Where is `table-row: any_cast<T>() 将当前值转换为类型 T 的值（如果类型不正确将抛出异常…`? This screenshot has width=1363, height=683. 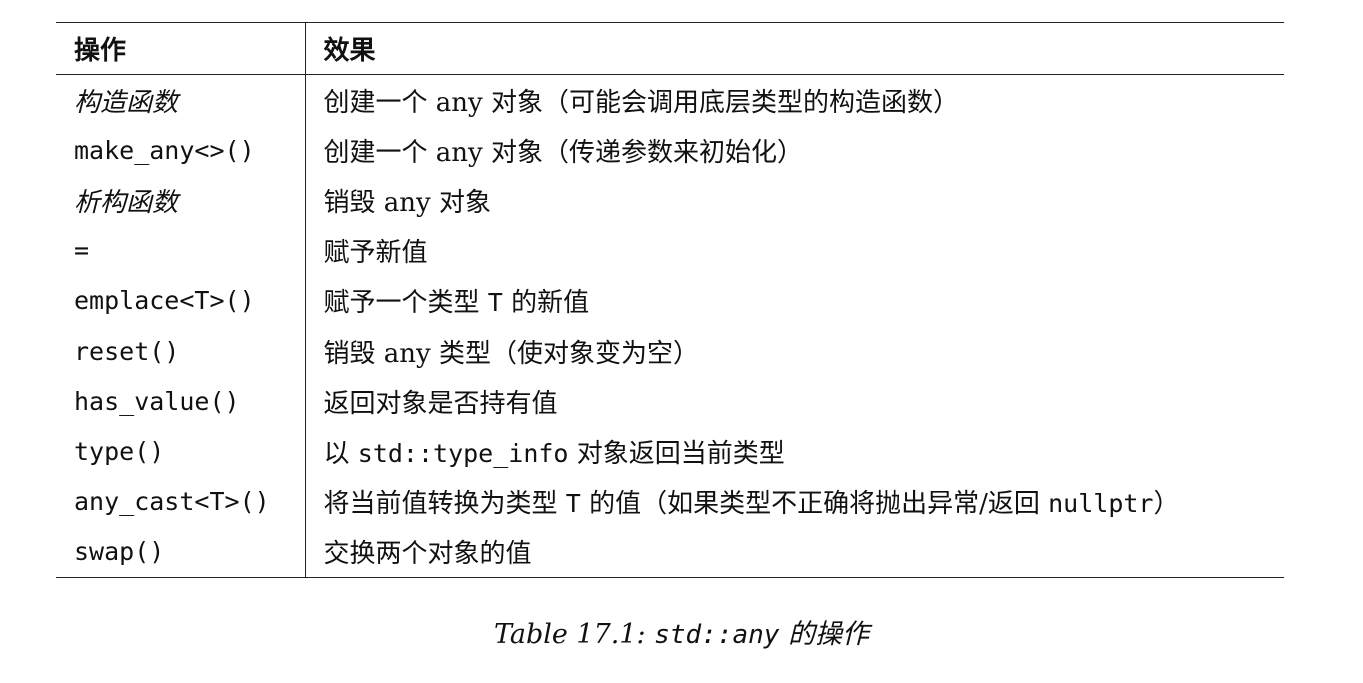 table-row: any_cast<T>() 将当前值转换为类型 T 的值（如果类型不正确将抛出异常… is located at coordinates (670, 501).